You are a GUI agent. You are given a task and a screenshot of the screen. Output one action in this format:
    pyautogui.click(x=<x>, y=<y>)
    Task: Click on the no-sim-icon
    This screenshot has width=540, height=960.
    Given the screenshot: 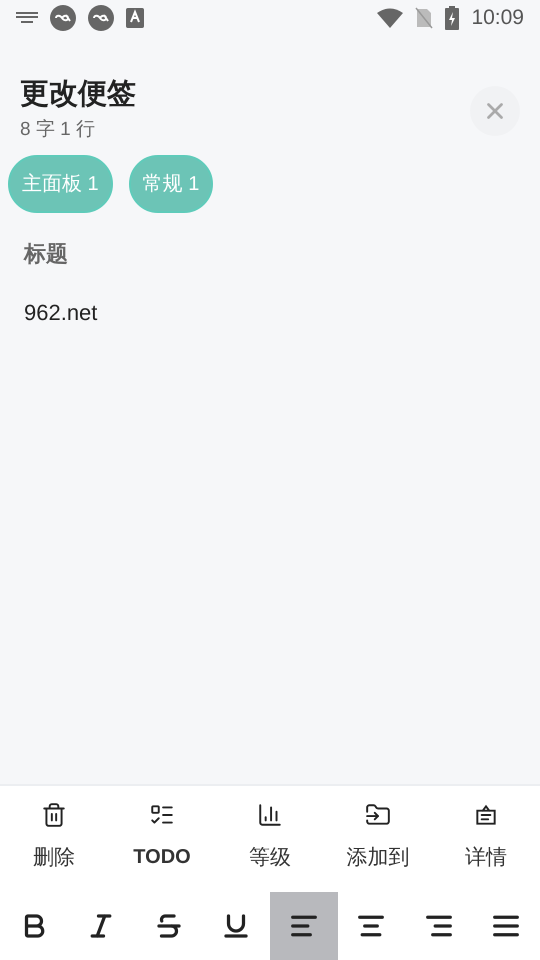 What is the action you would take?
    pyautogui.click(x=424, y=18)
    